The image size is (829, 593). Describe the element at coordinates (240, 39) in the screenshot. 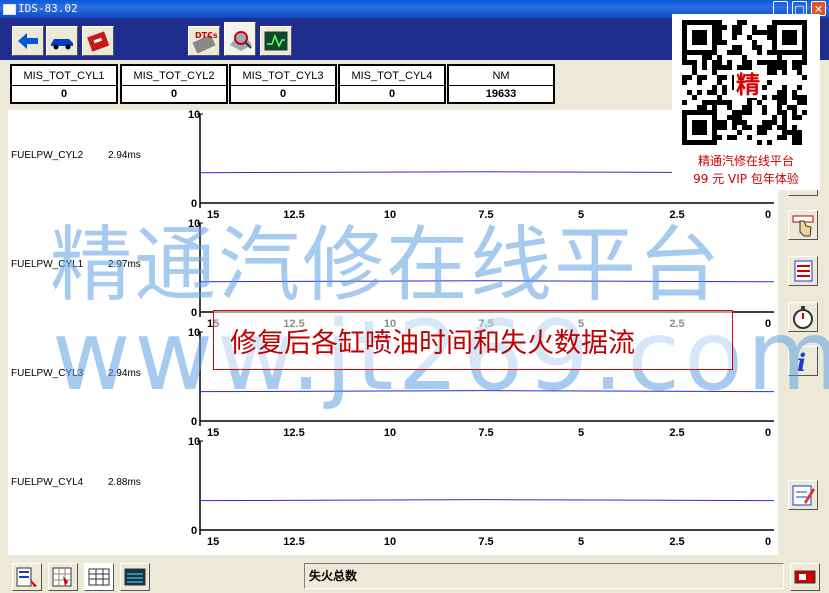

I see `datalogger-button` at that location.